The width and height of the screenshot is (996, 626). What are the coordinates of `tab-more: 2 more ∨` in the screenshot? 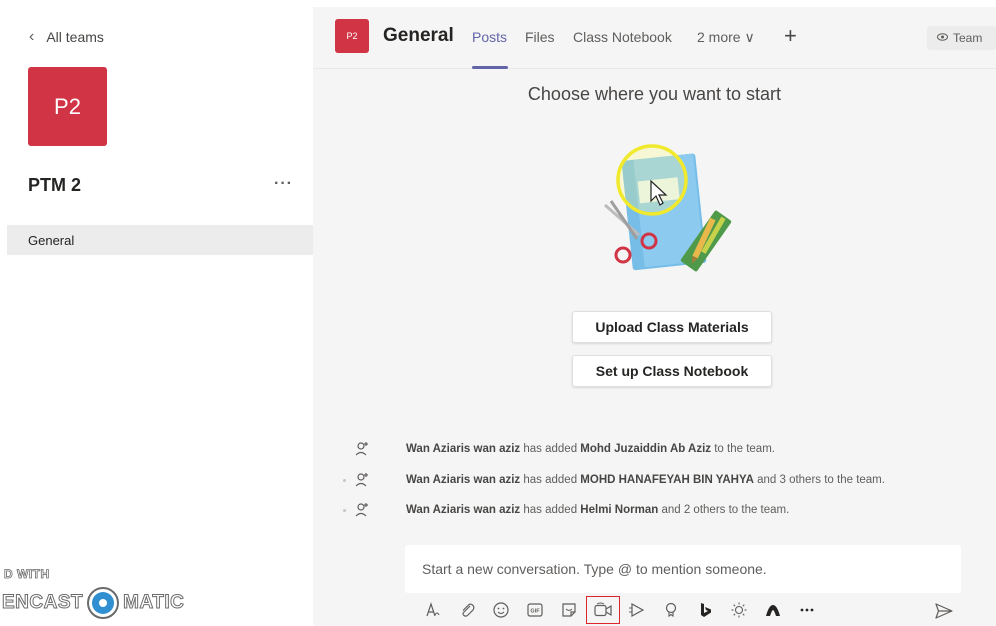 It's located at (726, 37).